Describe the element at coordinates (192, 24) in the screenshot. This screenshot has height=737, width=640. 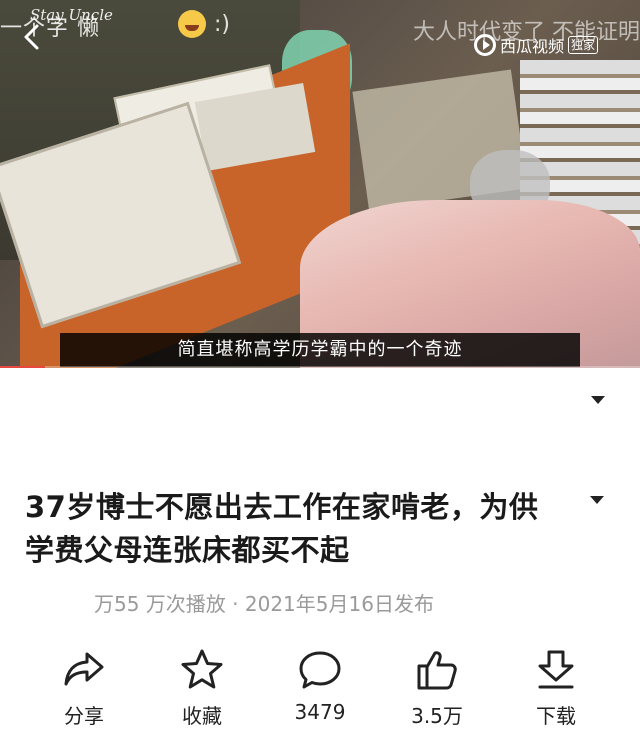
I see `laughing-emoji-icon` at that location.